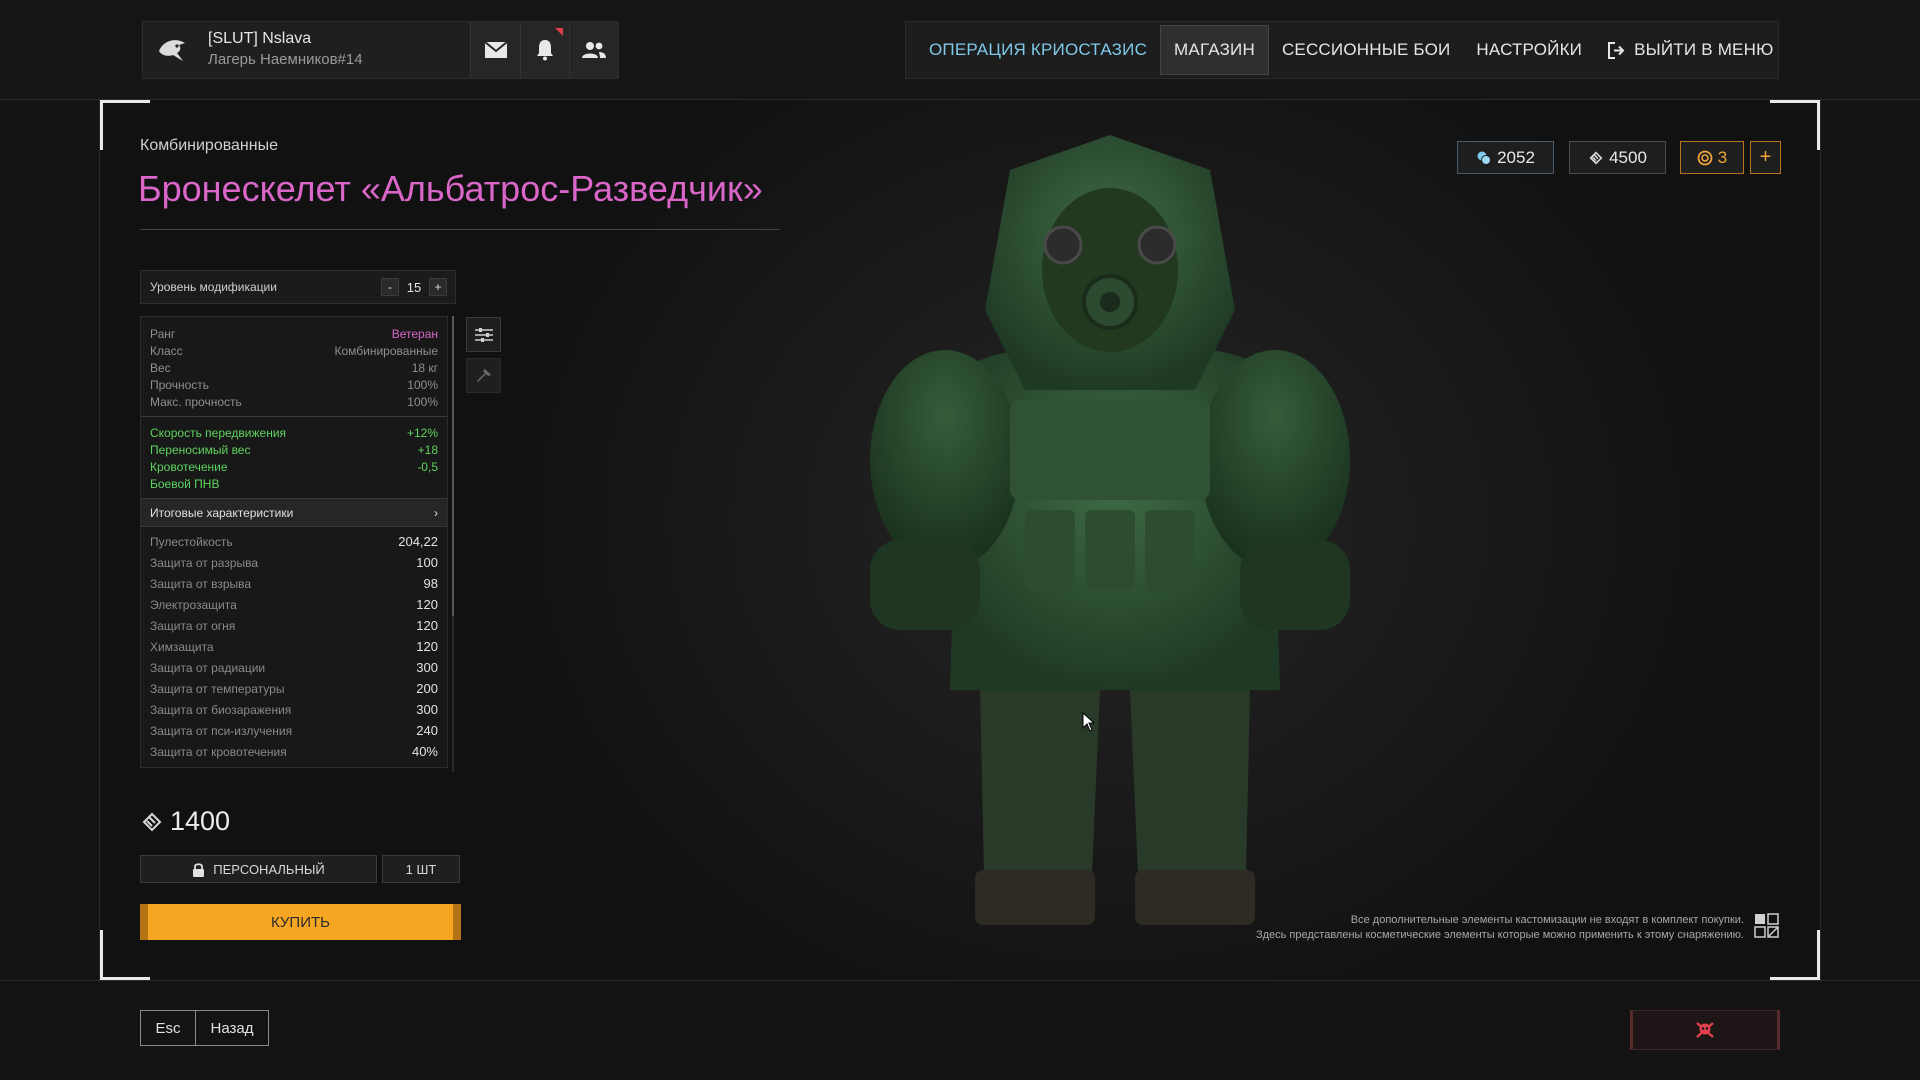 The width and height of the screenshot is (1920, 1080). What do you see at coordinates (294, 709) in the screenshot?
I see `resistance-row: Защита от биозаражения 300` at bounding box center [294, 709].